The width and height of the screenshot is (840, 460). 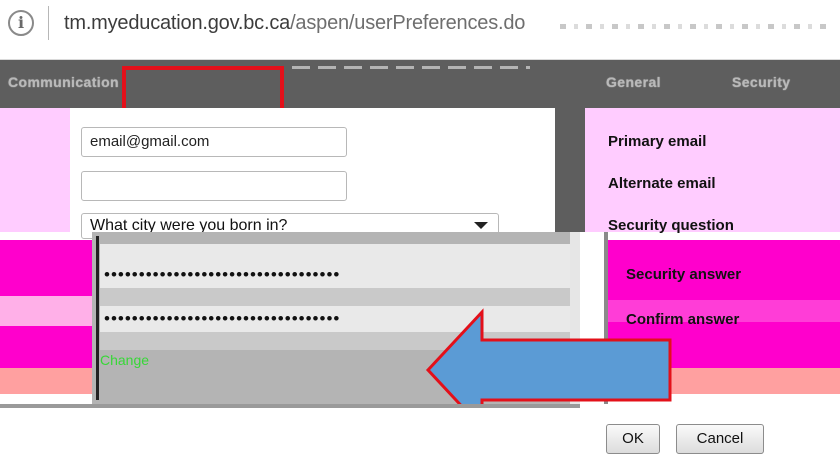 What do you see at coordinates (124, 360) in the screenshot?
I see `change-password-link: Change` at bounding box center [124, 360].